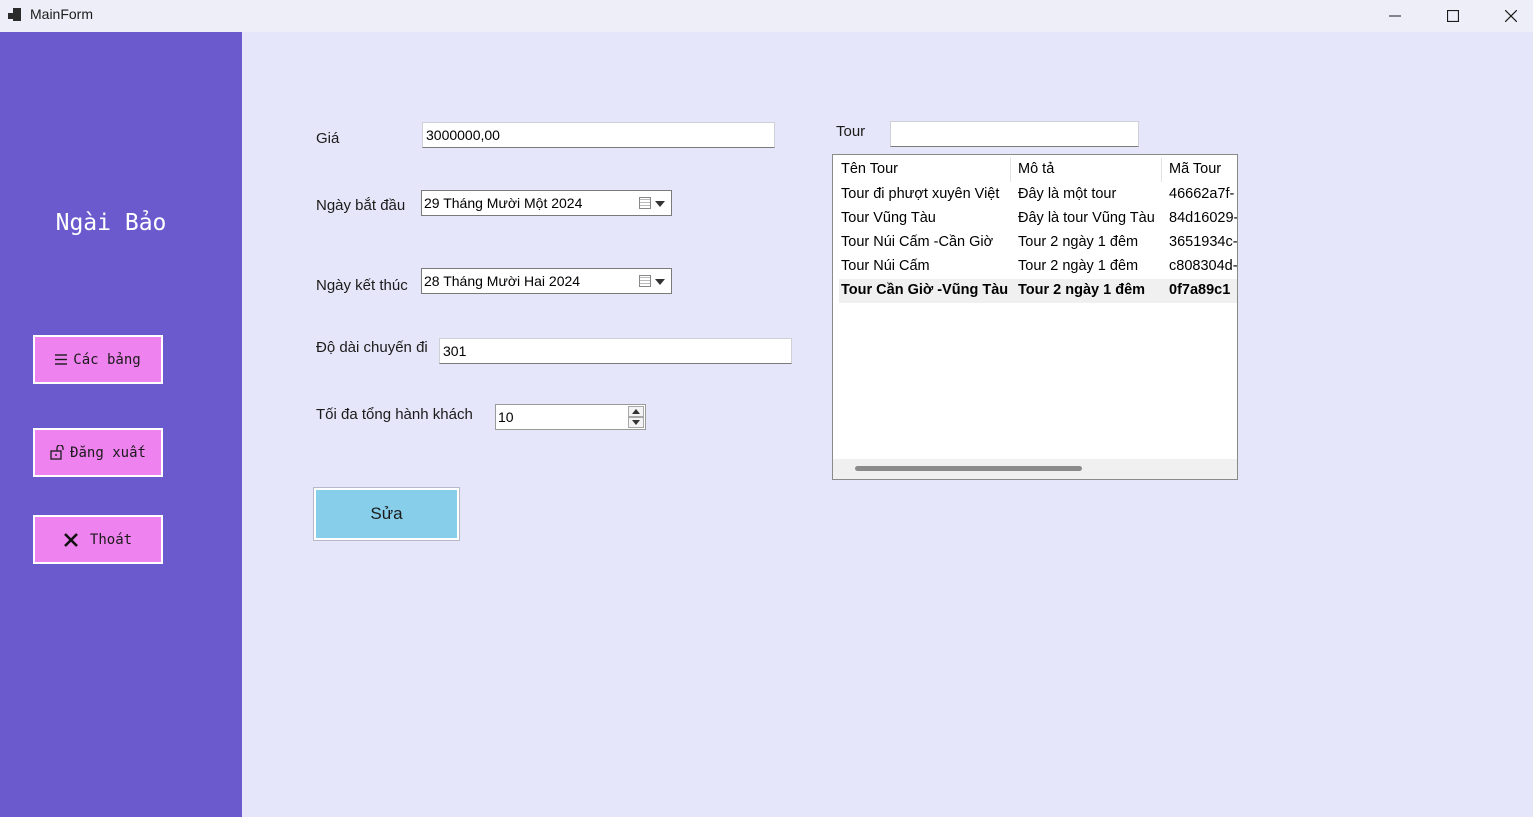  What do you see at coordinates (362, 285) in the screenshot?
I see `end-date-label: Ngày kết thúc` at bounding box center [362, 285].